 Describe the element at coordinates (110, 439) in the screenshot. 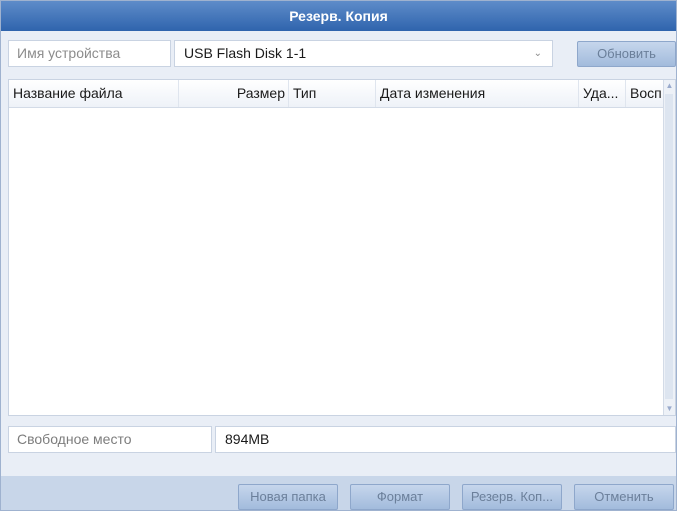

I see `free-space-label: Свободное место` at that location.